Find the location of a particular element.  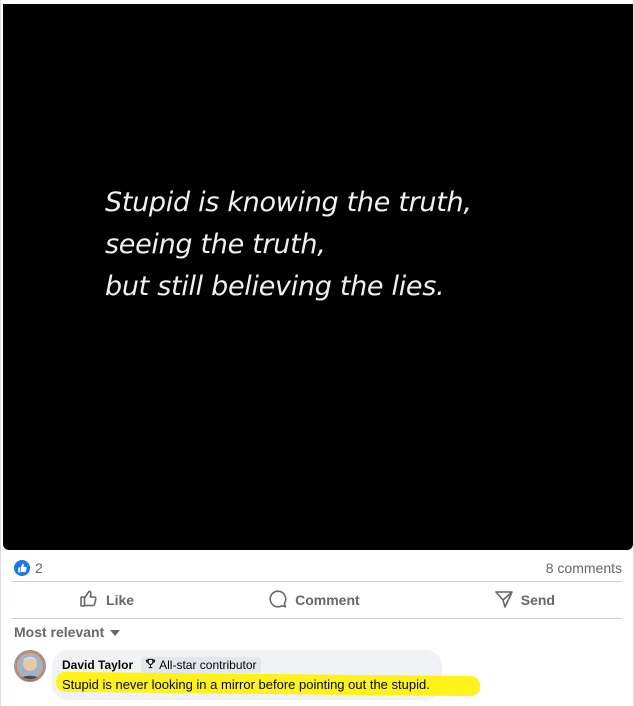

sort-label: Most relevant is located at coordinates (59, 632).